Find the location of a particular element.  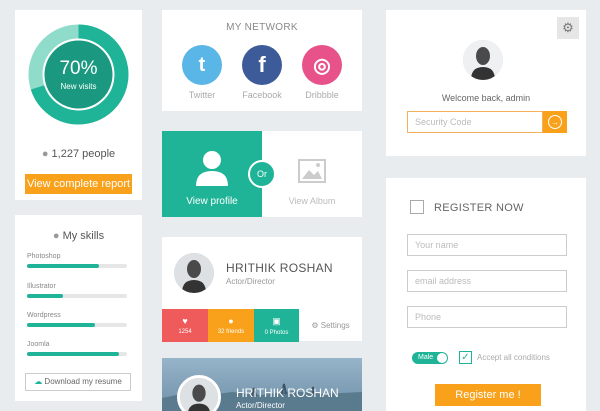

people-count: ● 1,227 people is located at coordinates (78, 154).